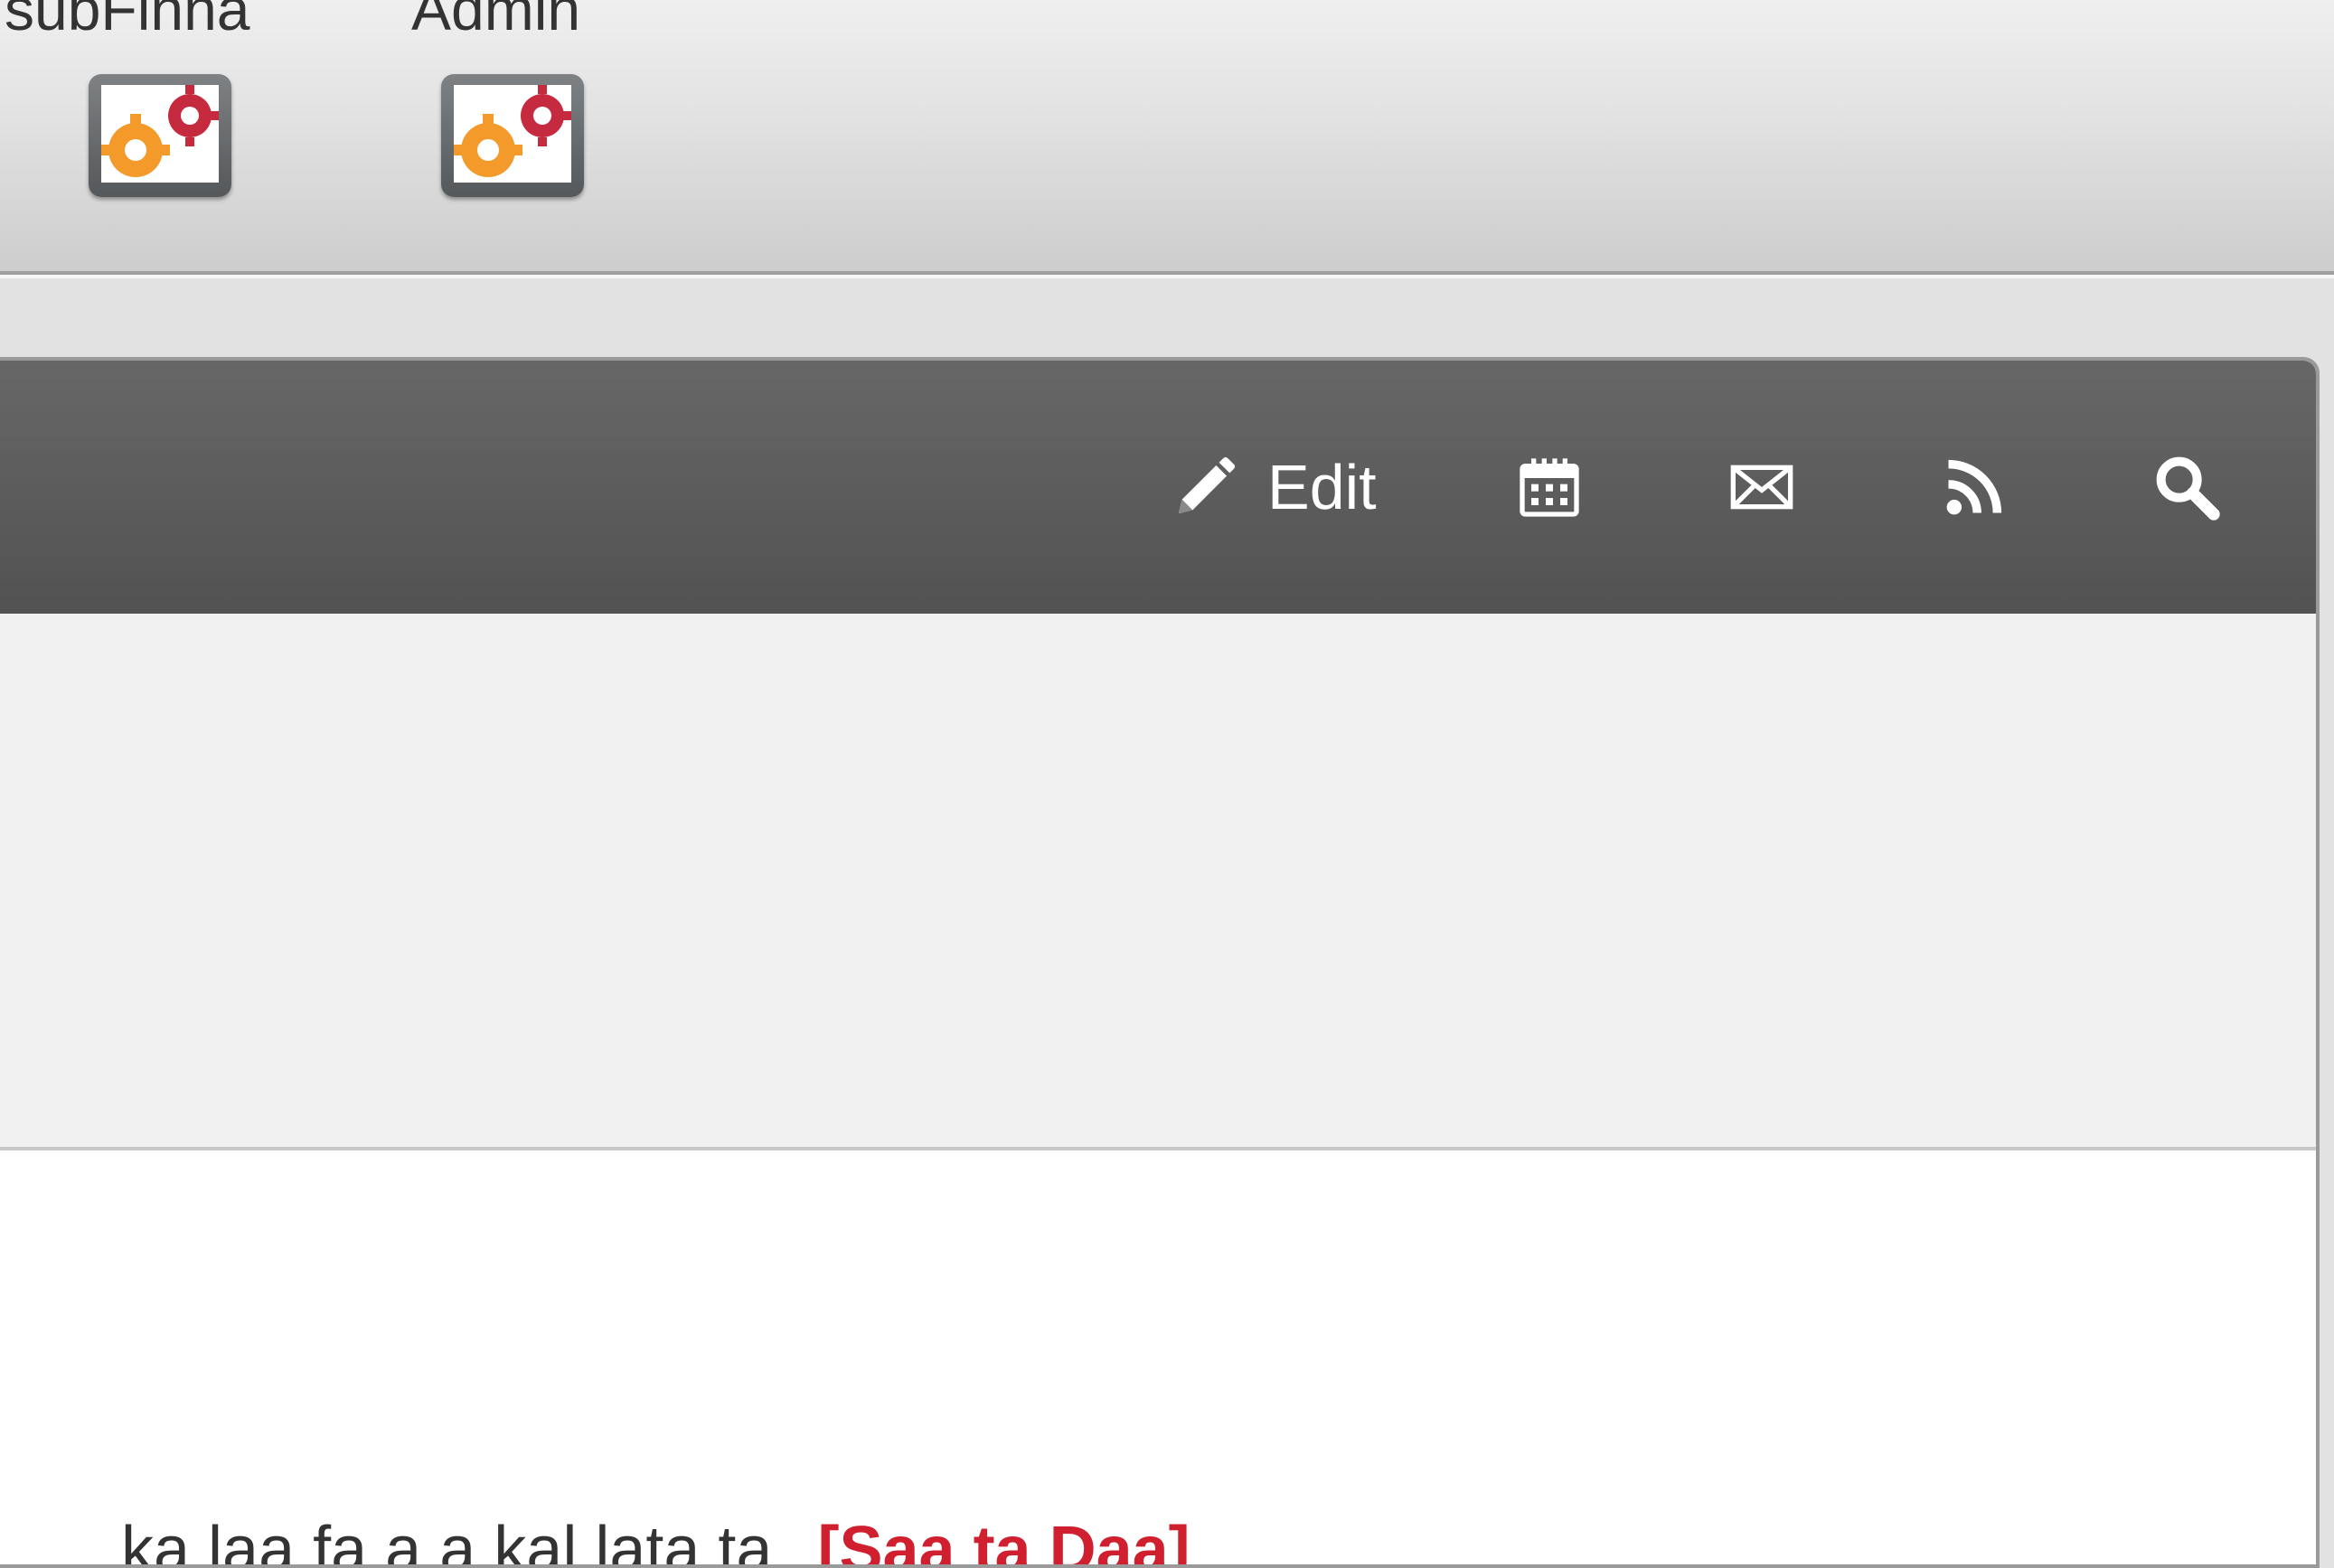 Image resolution: width=2334 pixels, height=1568 pixels. I want to click on calendar-button, so click(1549, 487).